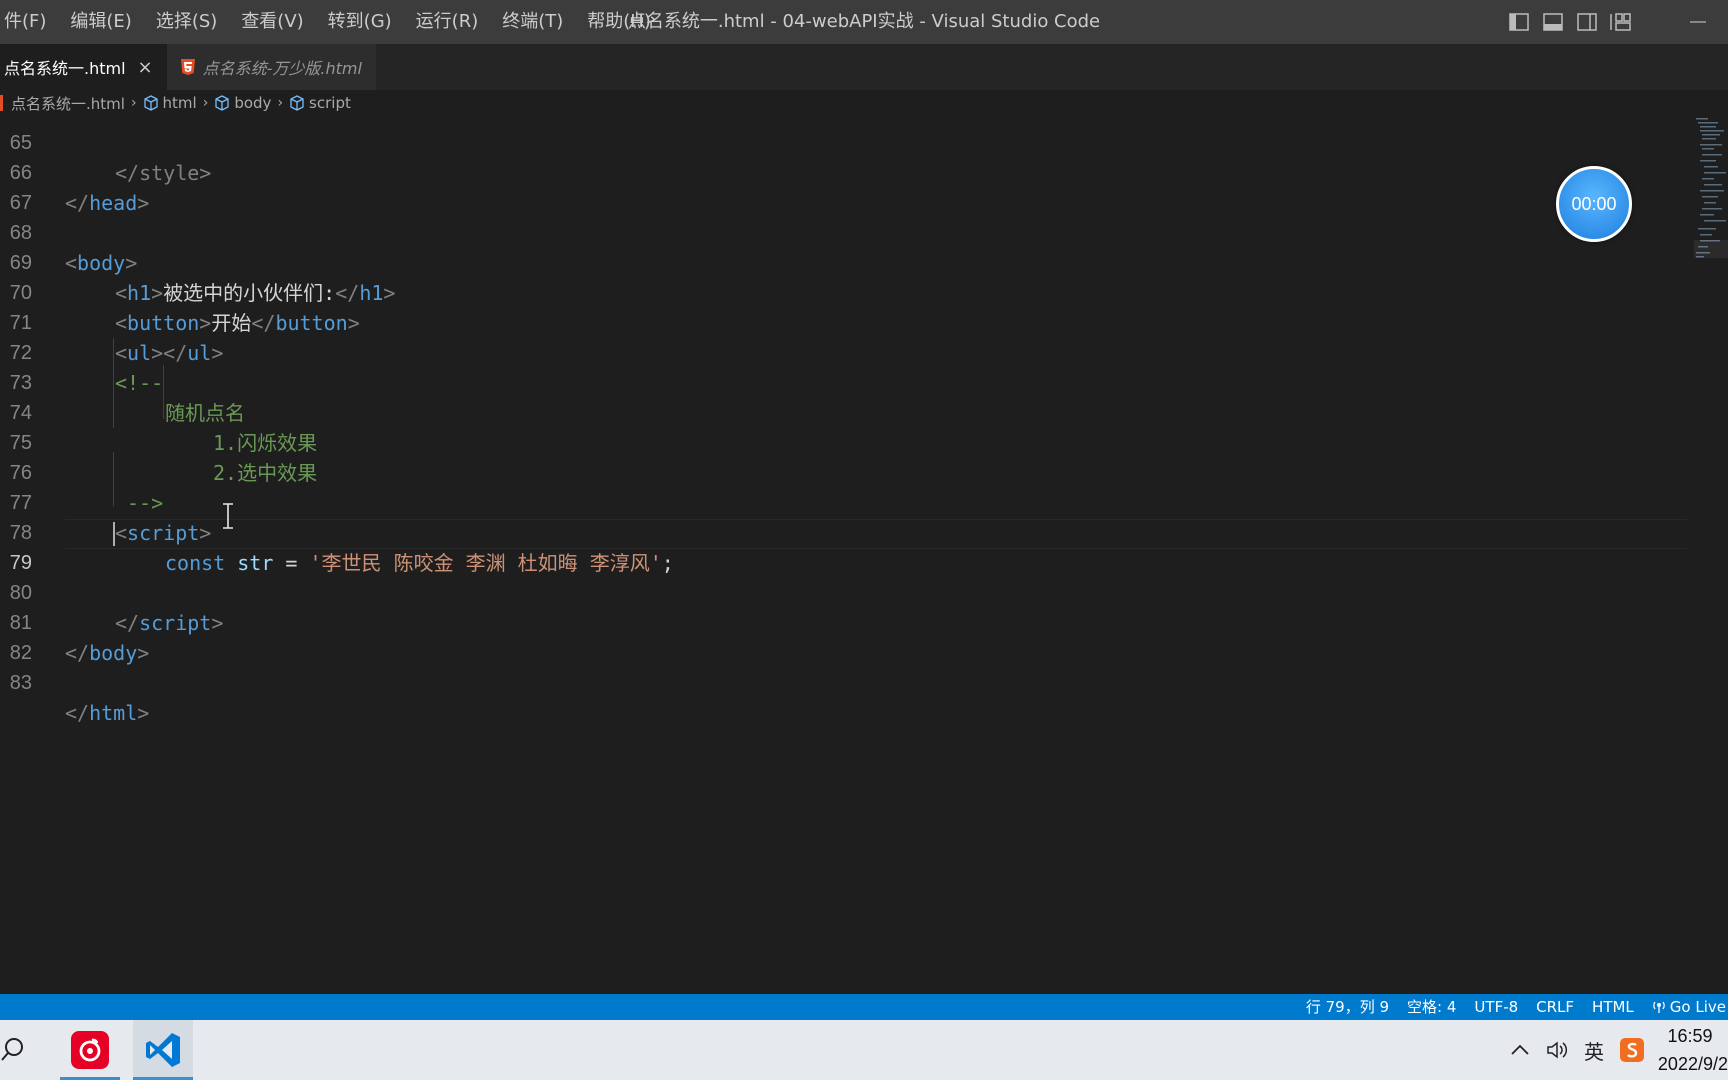 The height and width of the screenshot is (1080, 1728). Describe the element at coordinates (113, 713) in the screenshot. I see `tag-name: html` at that location.